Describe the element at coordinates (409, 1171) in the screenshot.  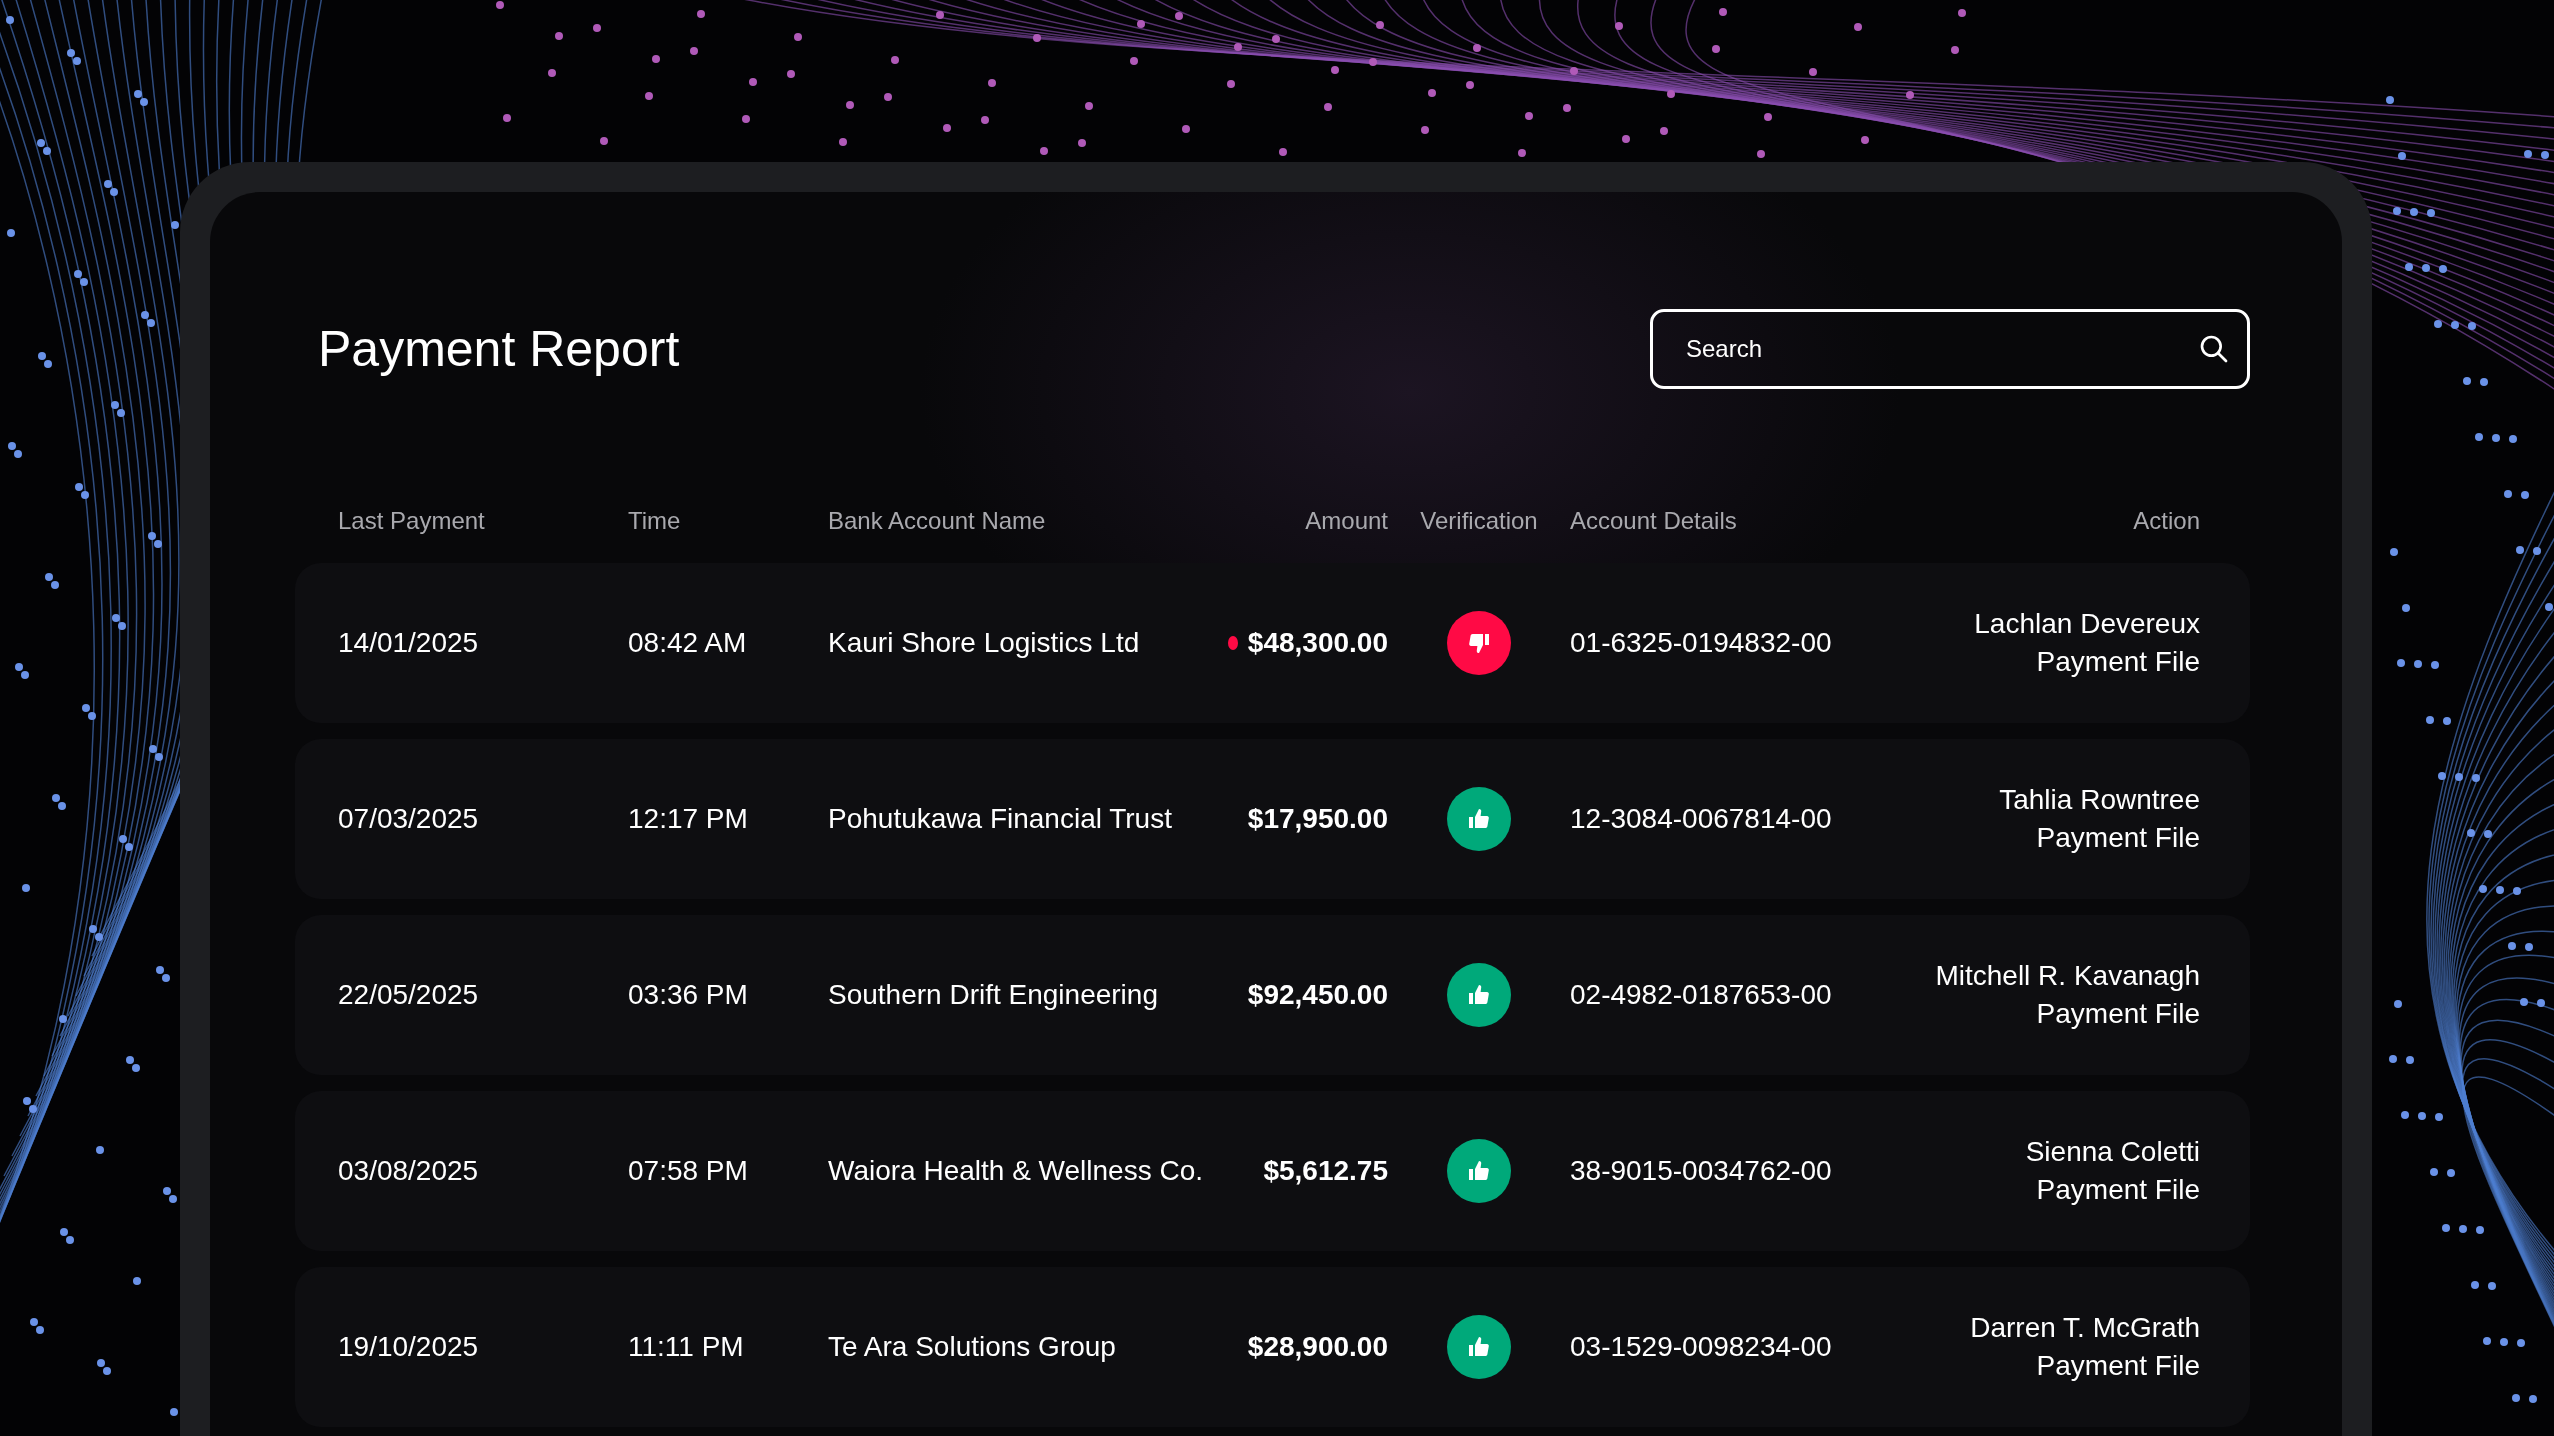
I see `date-cell-text: 03/08/2025` at that location.